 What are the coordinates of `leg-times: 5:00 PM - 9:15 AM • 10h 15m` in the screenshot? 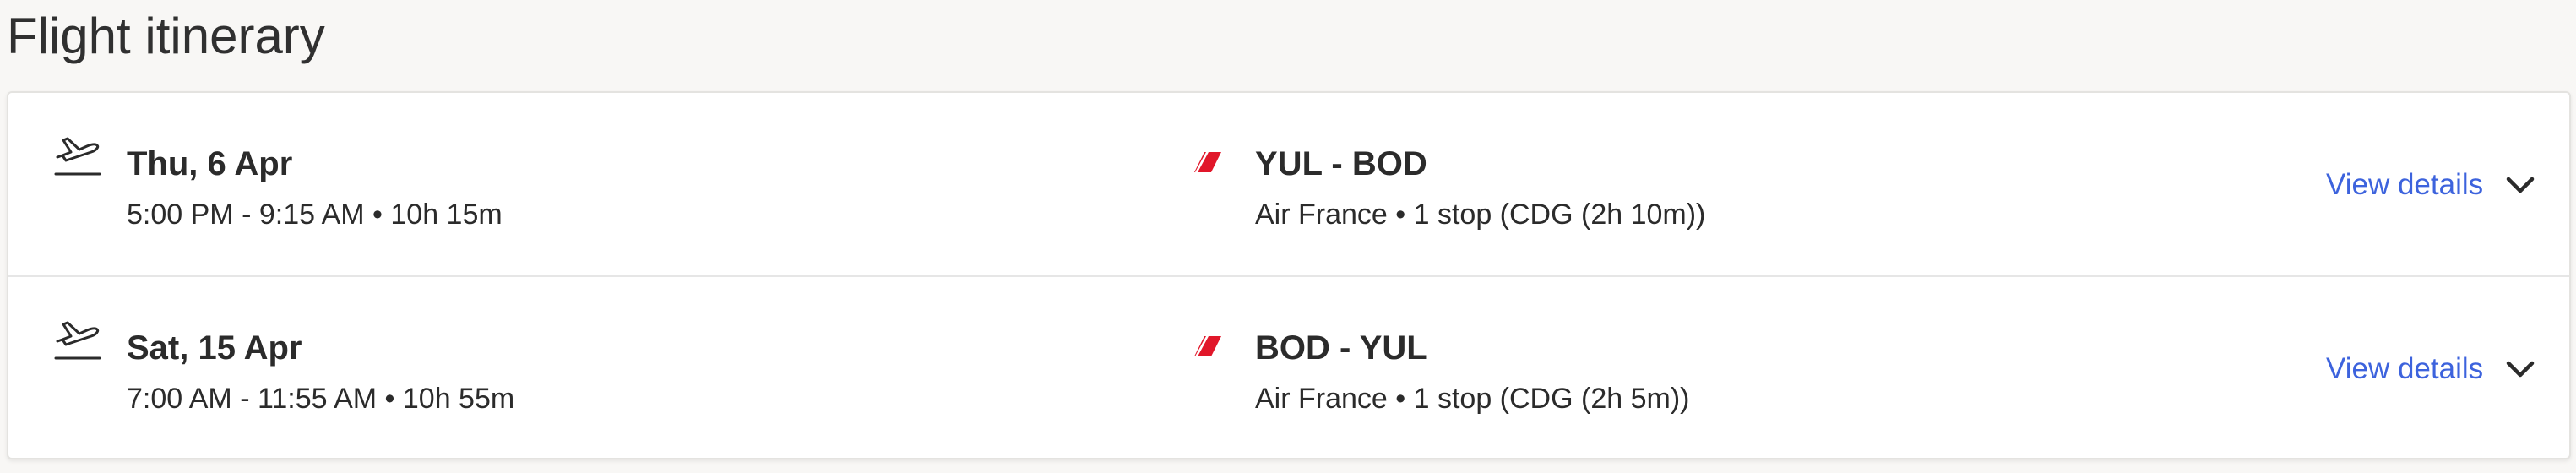 It's located at (315, 214).